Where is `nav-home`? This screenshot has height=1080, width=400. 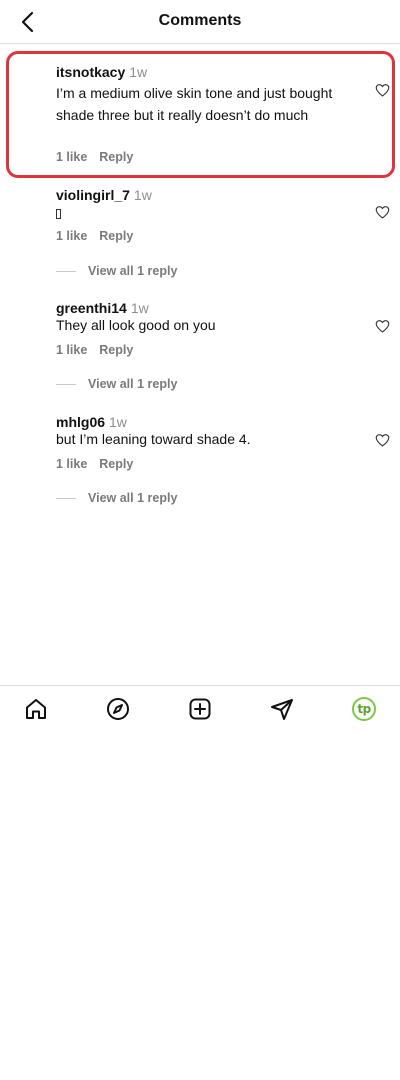
nav-home is located at coordinates (36, 709).